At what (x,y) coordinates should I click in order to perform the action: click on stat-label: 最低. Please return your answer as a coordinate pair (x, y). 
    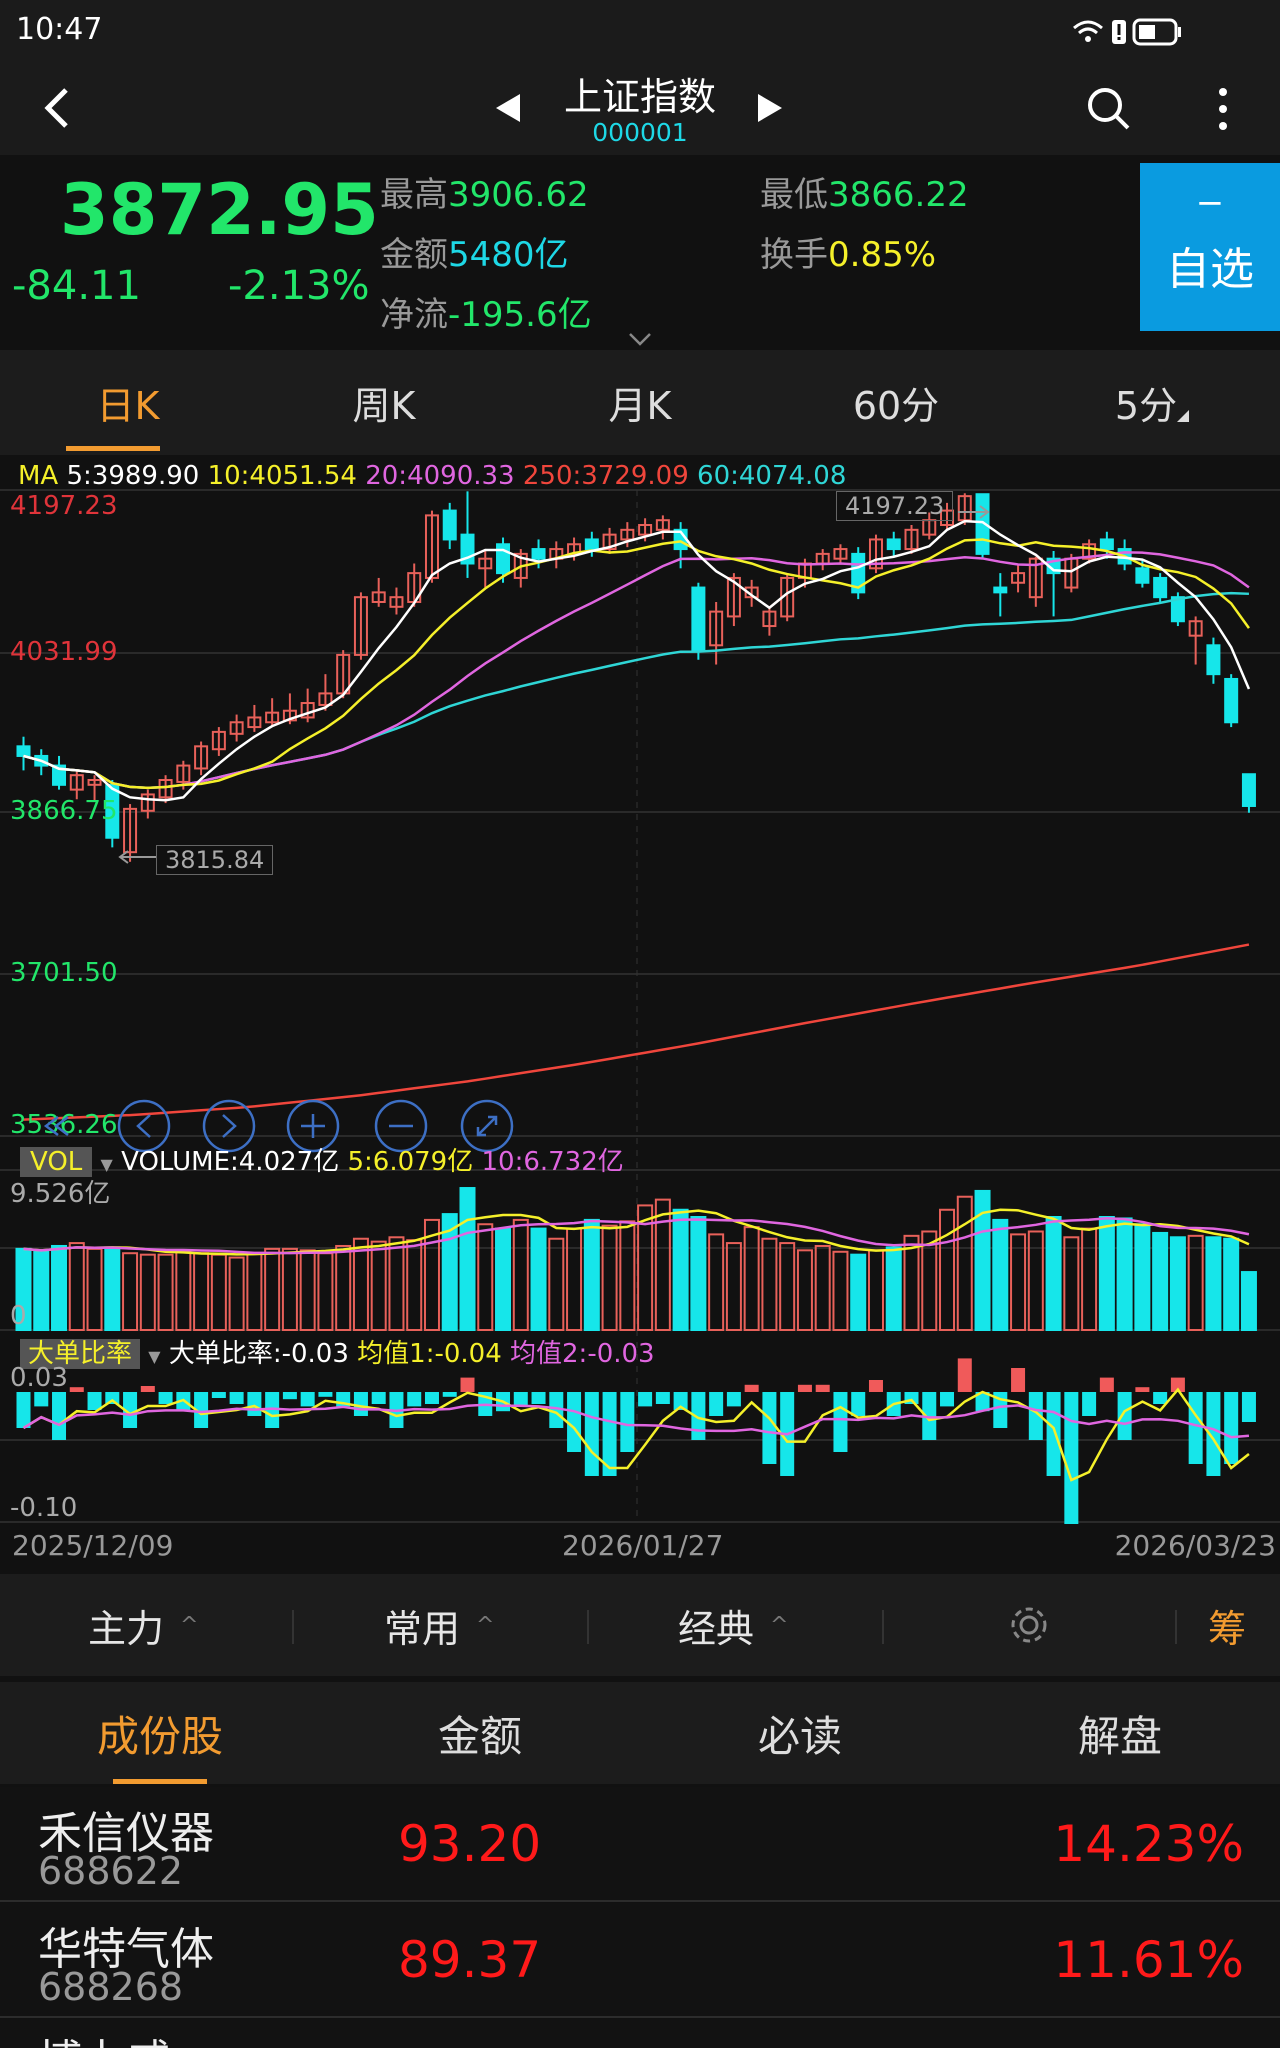
    Looking at the image, I should click on (794, 195).